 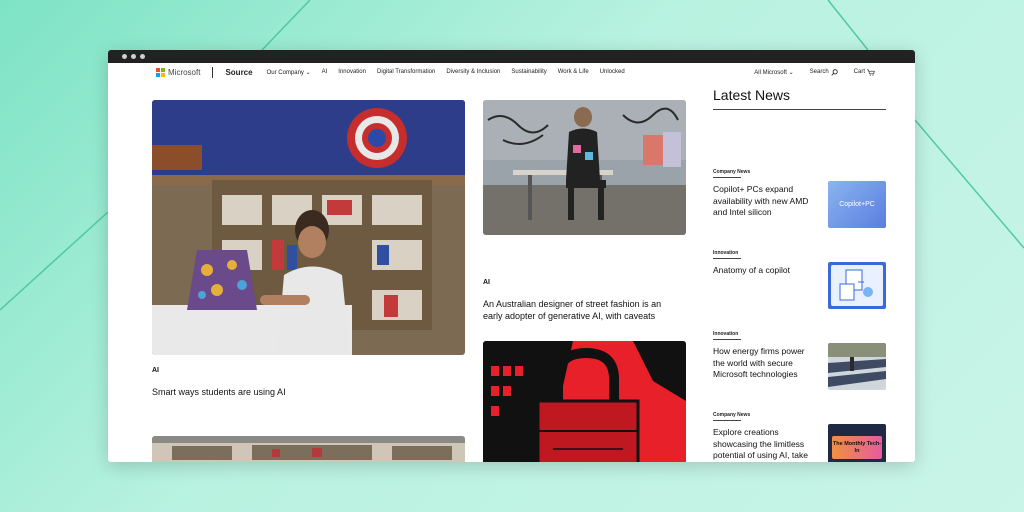 I want to click on window-titlebar, so click(x=511, y=56).